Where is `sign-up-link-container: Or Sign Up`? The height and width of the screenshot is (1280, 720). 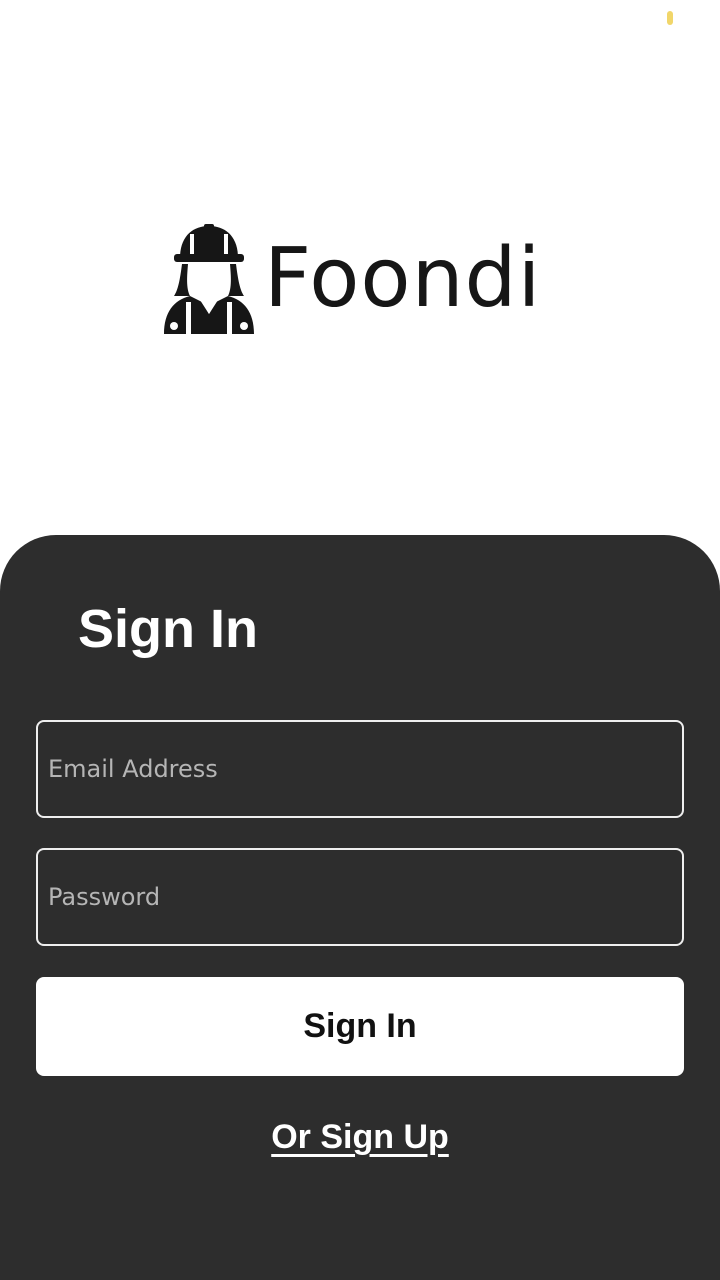
sign-up-link-container: Or Sign Up is located at coordinates (360, 1137).